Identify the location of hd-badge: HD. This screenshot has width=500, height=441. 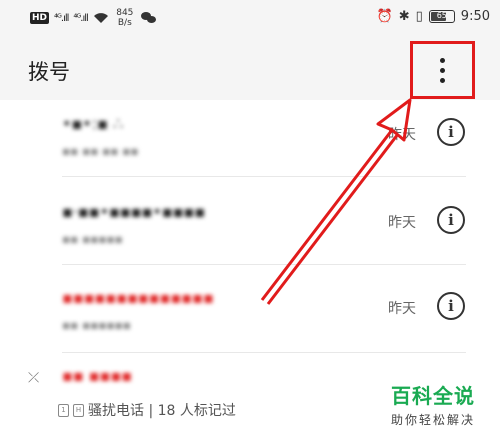
(40, 18).